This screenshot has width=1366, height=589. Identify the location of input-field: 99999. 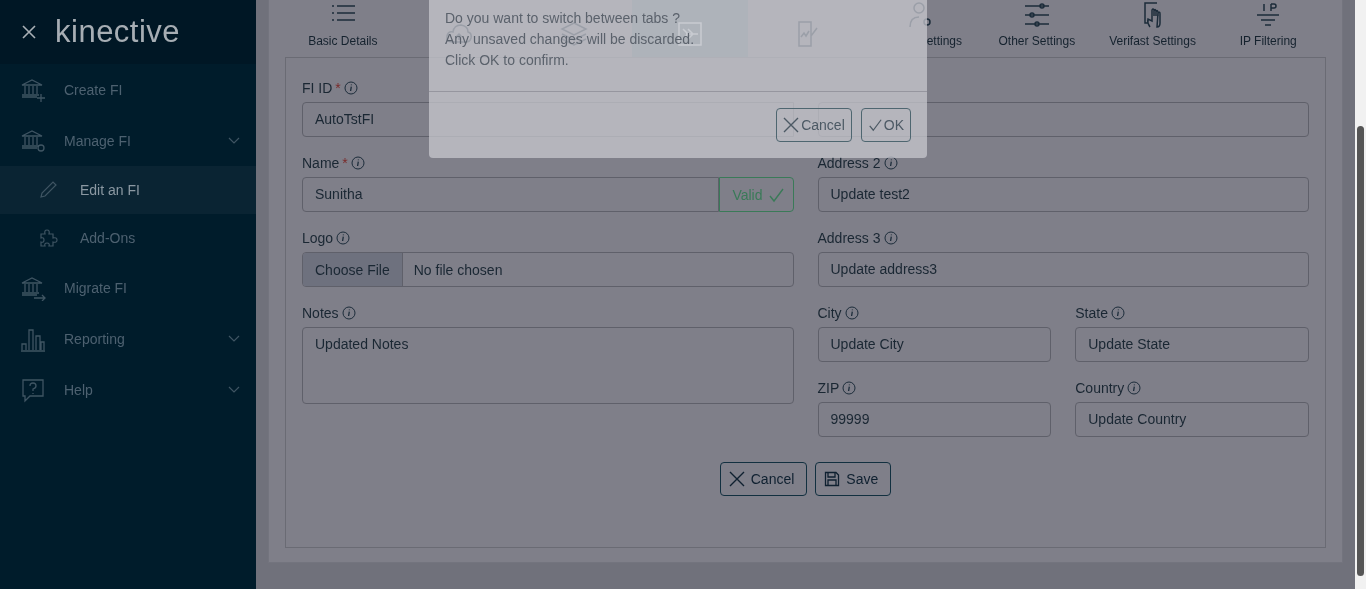
(934, 419).